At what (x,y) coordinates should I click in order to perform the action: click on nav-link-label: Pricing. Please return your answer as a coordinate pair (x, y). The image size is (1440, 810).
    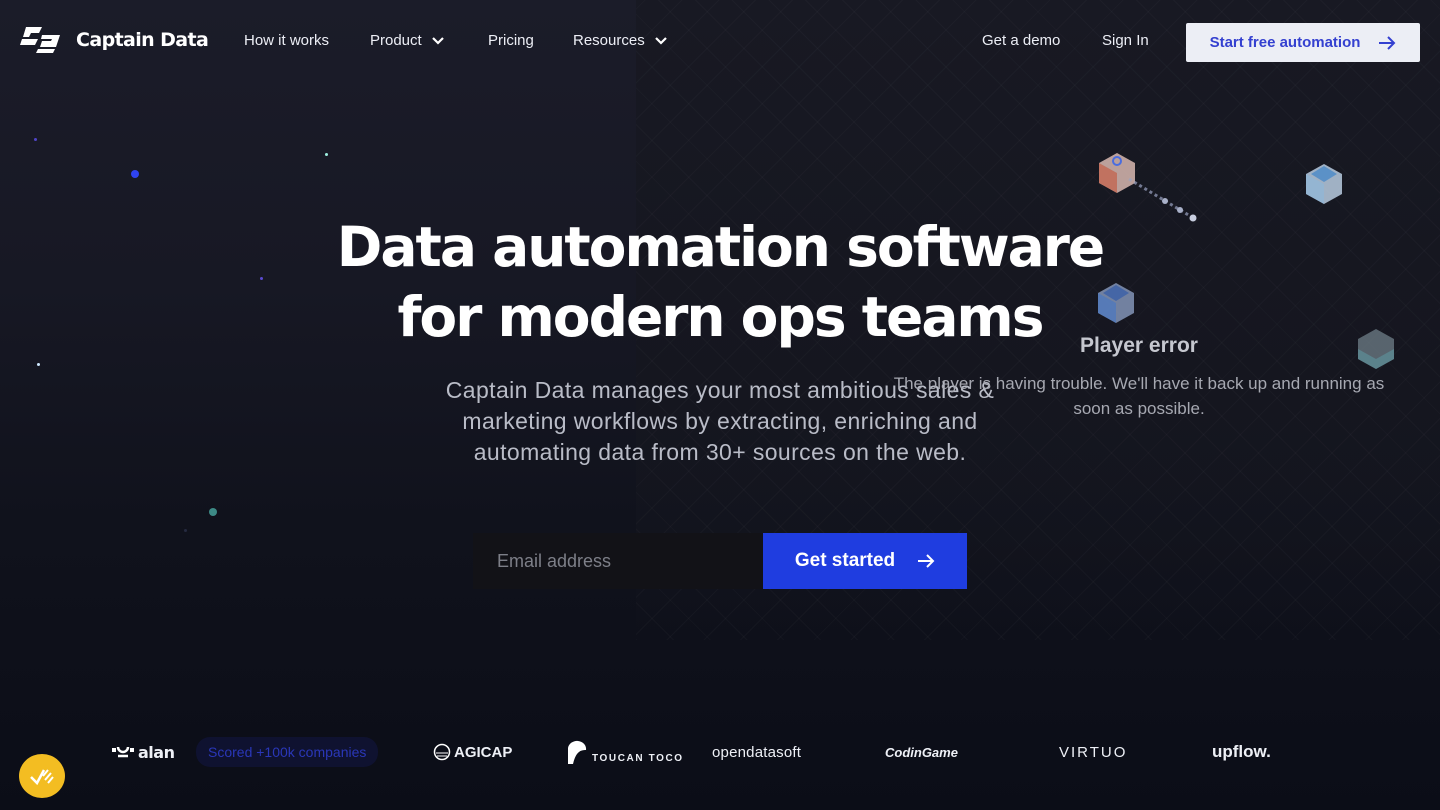
    Looking at the image, I should click on (511, 40).